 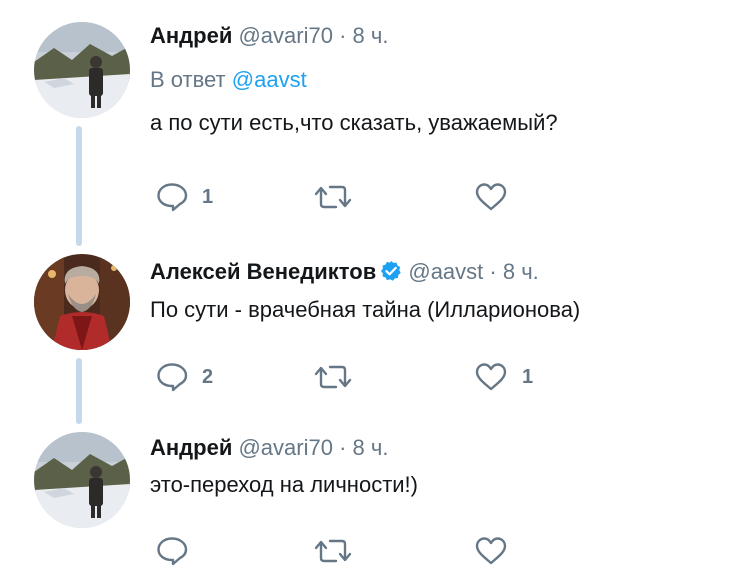 What do you see at coordinates (208, 376) in the screenshot?
I see `reply-count: 2` at bounding box center [208, 376].